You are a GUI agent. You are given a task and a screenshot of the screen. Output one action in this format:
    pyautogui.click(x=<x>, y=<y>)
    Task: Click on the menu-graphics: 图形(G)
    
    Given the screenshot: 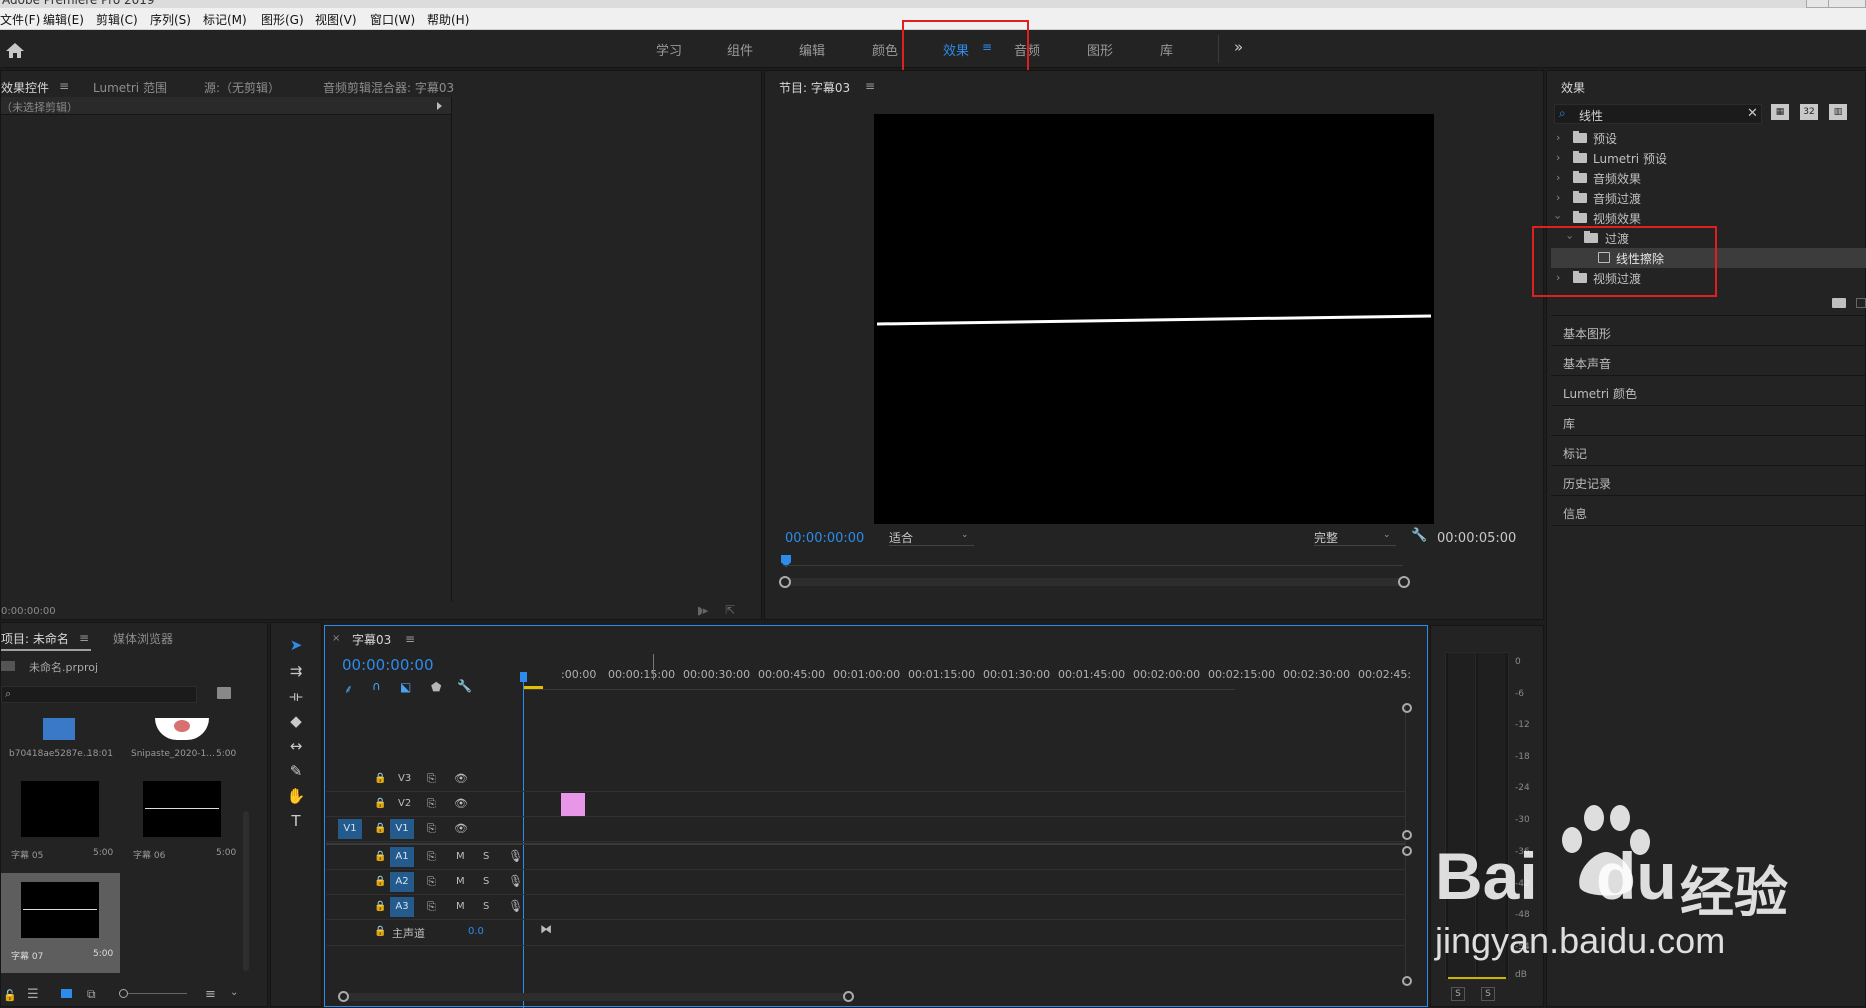 What is the action you would take?
    pyautogui.click(x=282, y=19)
    